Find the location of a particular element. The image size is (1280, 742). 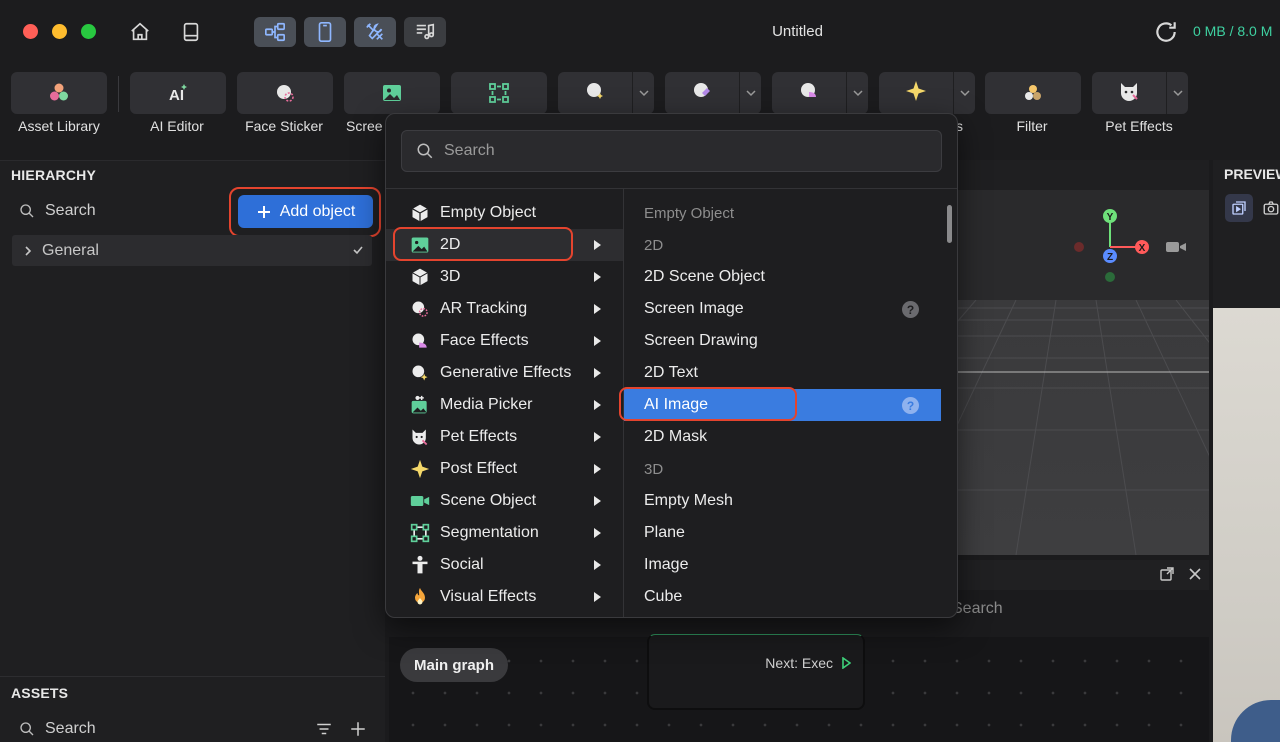

search-icon is located at coordinates (27, 211).